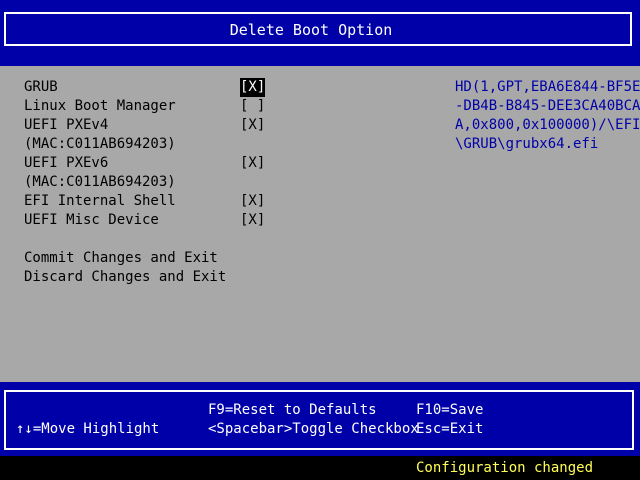 Image resolution: width=640 pixels, height=480 pixels. Describe the element at coordinates (450, 429) in the screenshot. I see `exit-hint: Esc=Exit` at that location.